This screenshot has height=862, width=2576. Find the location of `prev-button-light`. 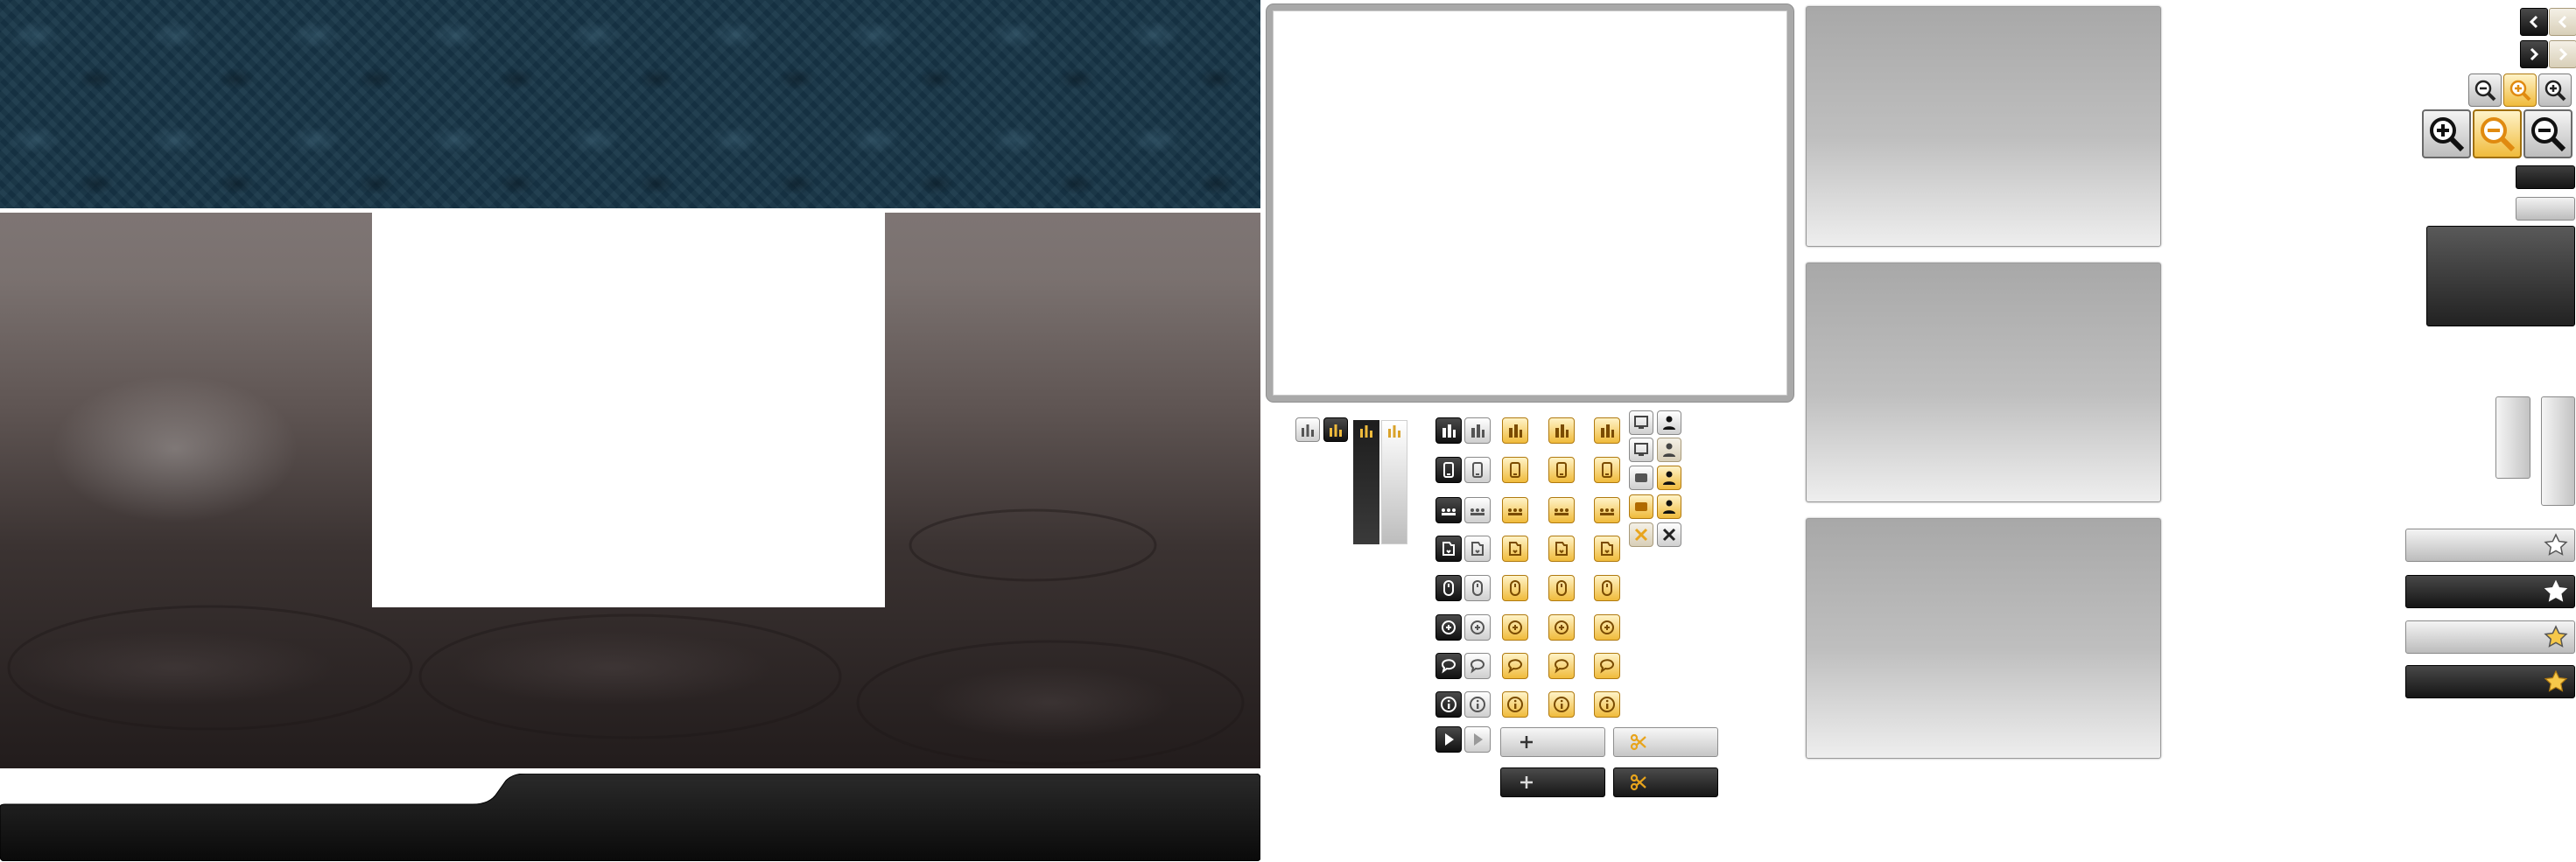

prev-button-light is located at coordinates (2562, 22).